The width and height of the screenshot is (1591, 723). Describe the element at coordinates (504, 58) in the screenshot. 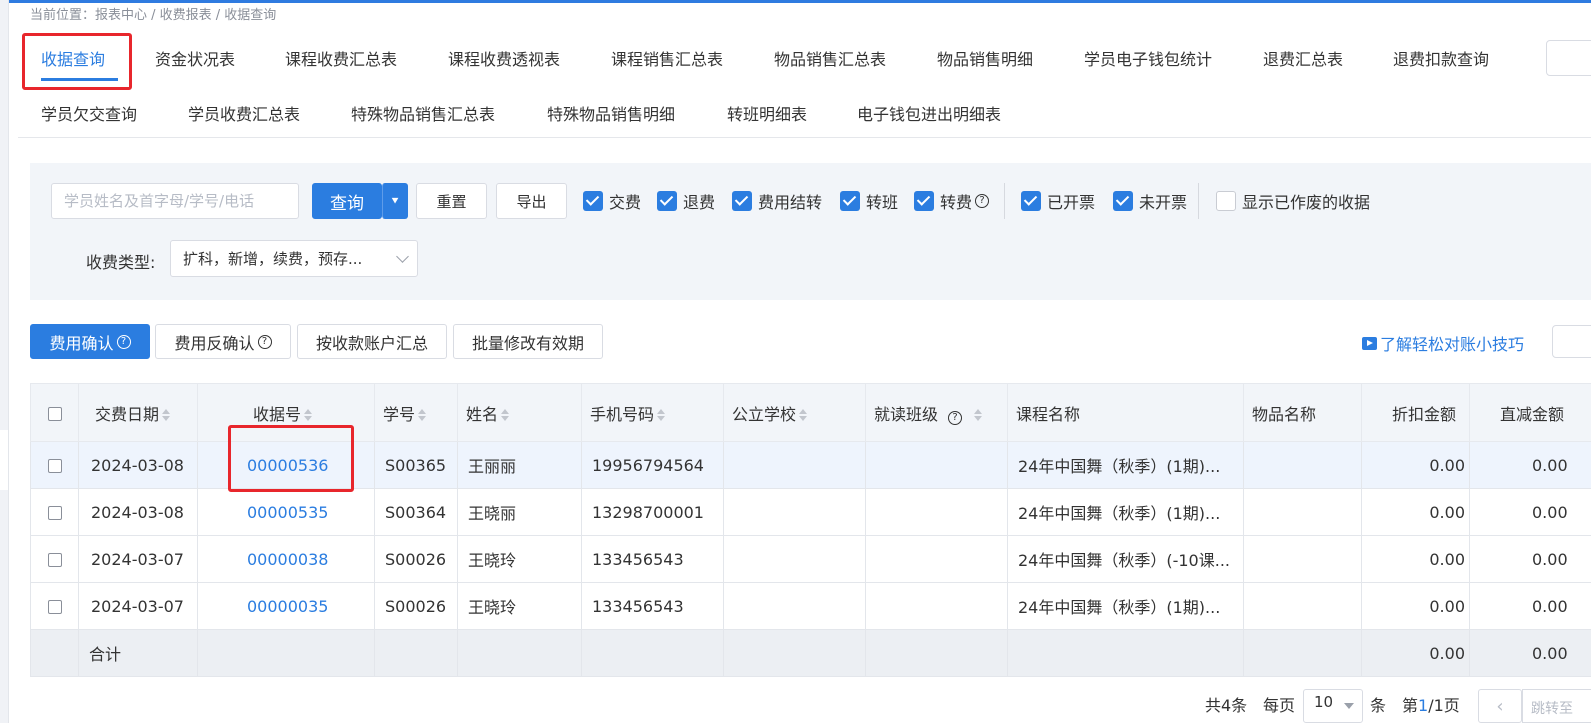

I see `tab-course-fee-pivot: 课程收费透视表` at that location.